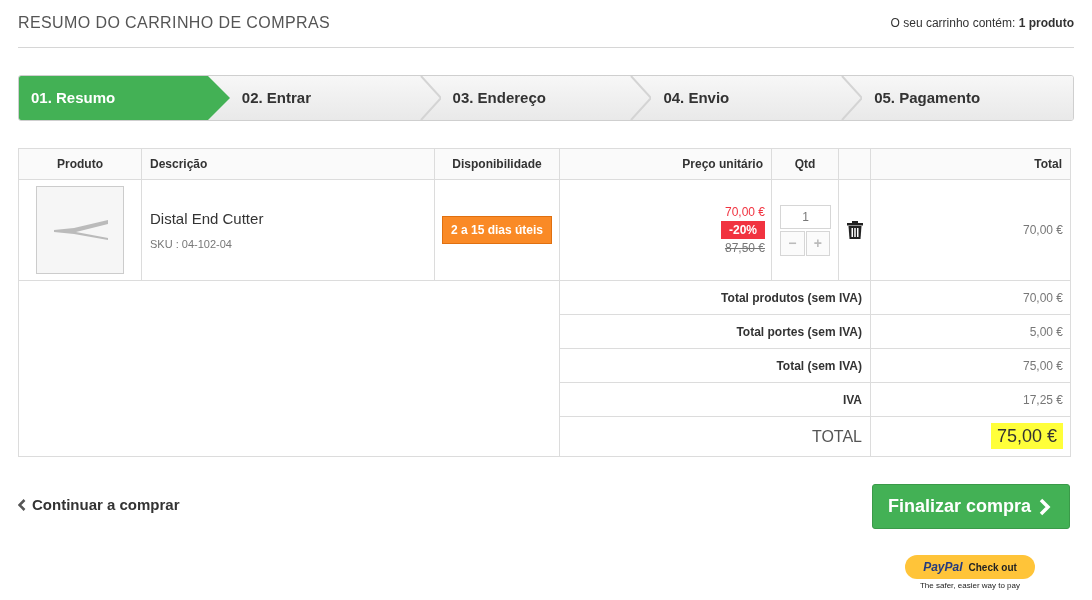  I want to click on summary-label: IVA, so click(852, 399).